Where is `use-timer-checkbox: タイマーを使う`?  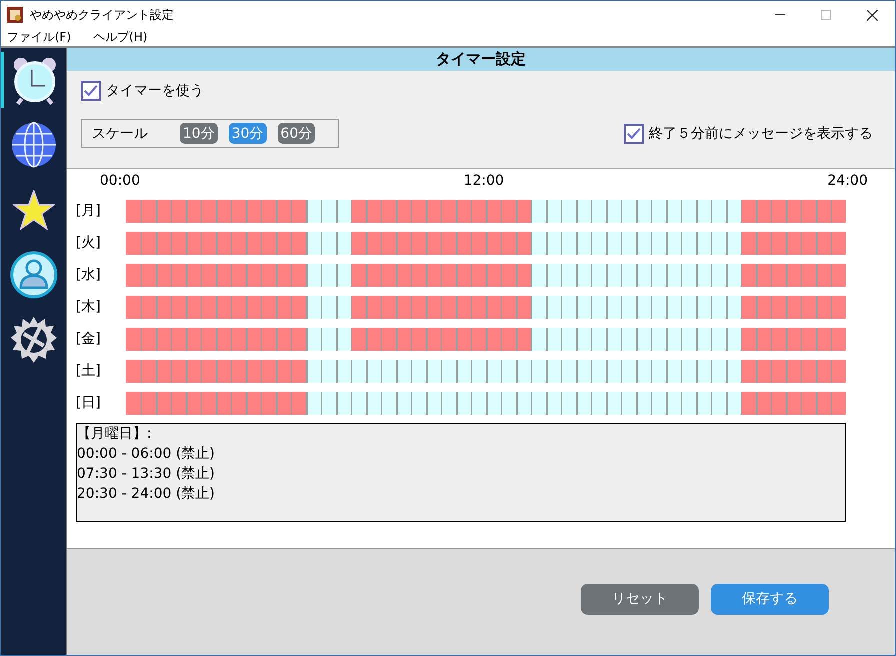
use-timer-checkbox: タイマーを使う is located at coordinates (142, 91).